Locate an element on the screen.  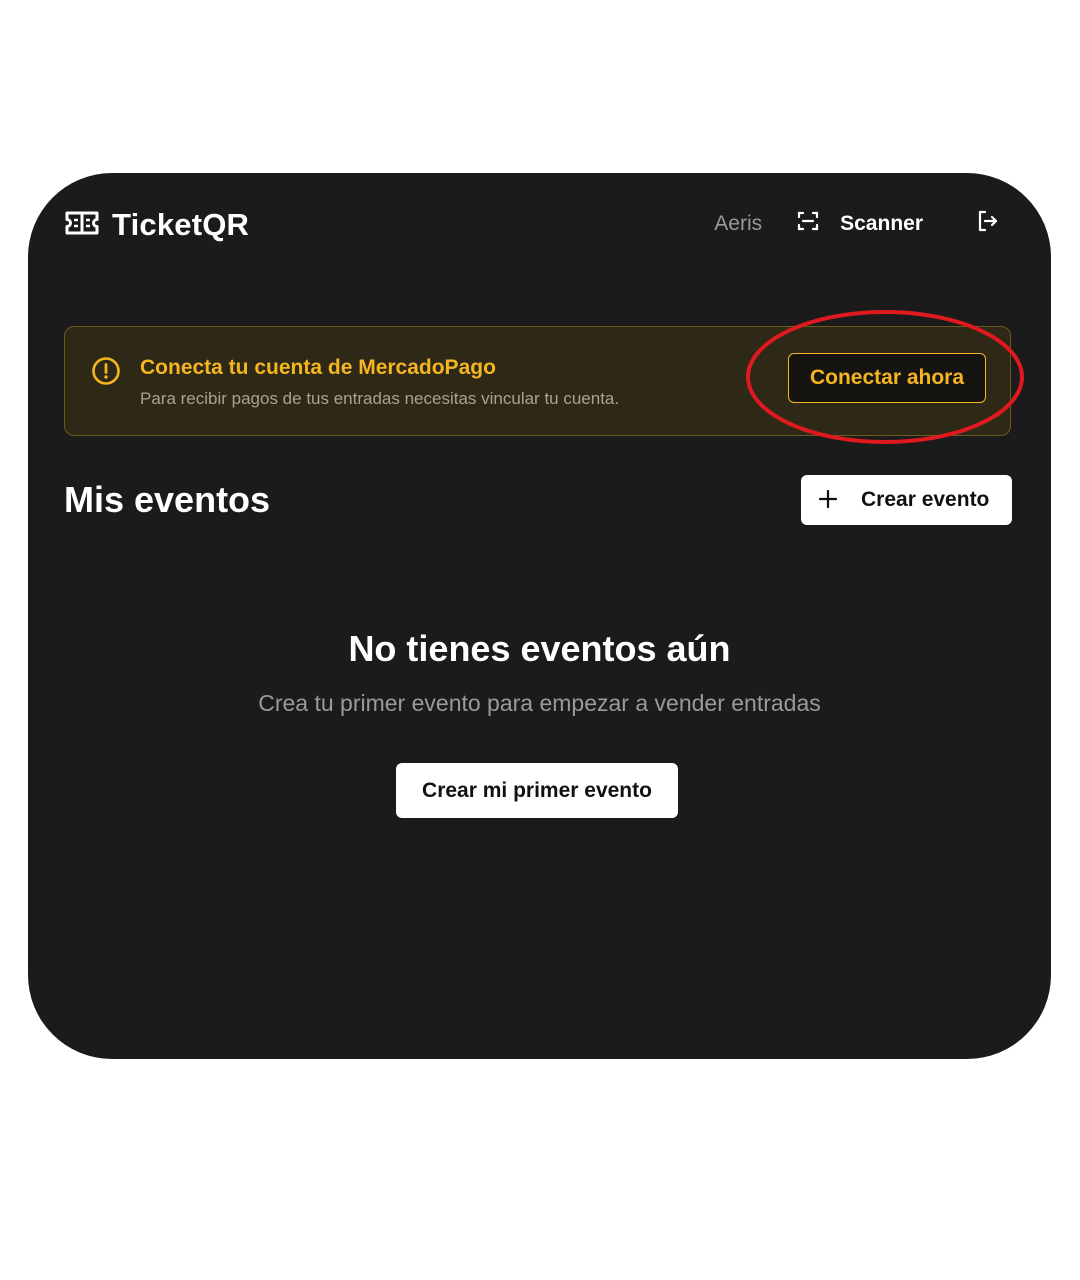
user-name: Aeris is located at coordinates (738, 223).